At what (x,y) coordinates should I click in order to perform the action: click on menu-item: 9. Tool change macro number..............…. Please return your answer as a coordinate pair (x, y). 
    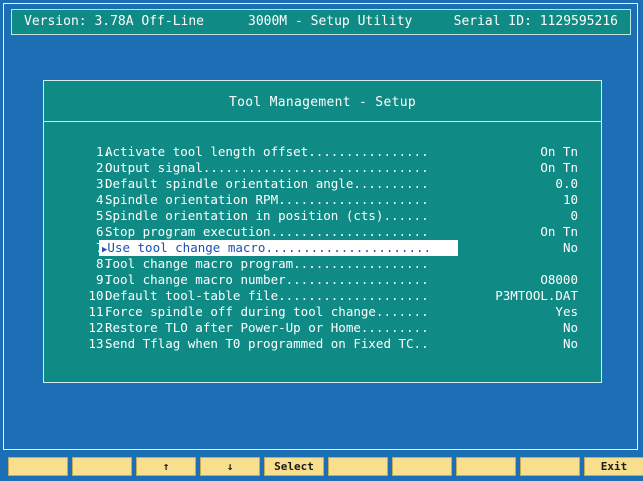
    Looking at the image, I should click on (322, 280).